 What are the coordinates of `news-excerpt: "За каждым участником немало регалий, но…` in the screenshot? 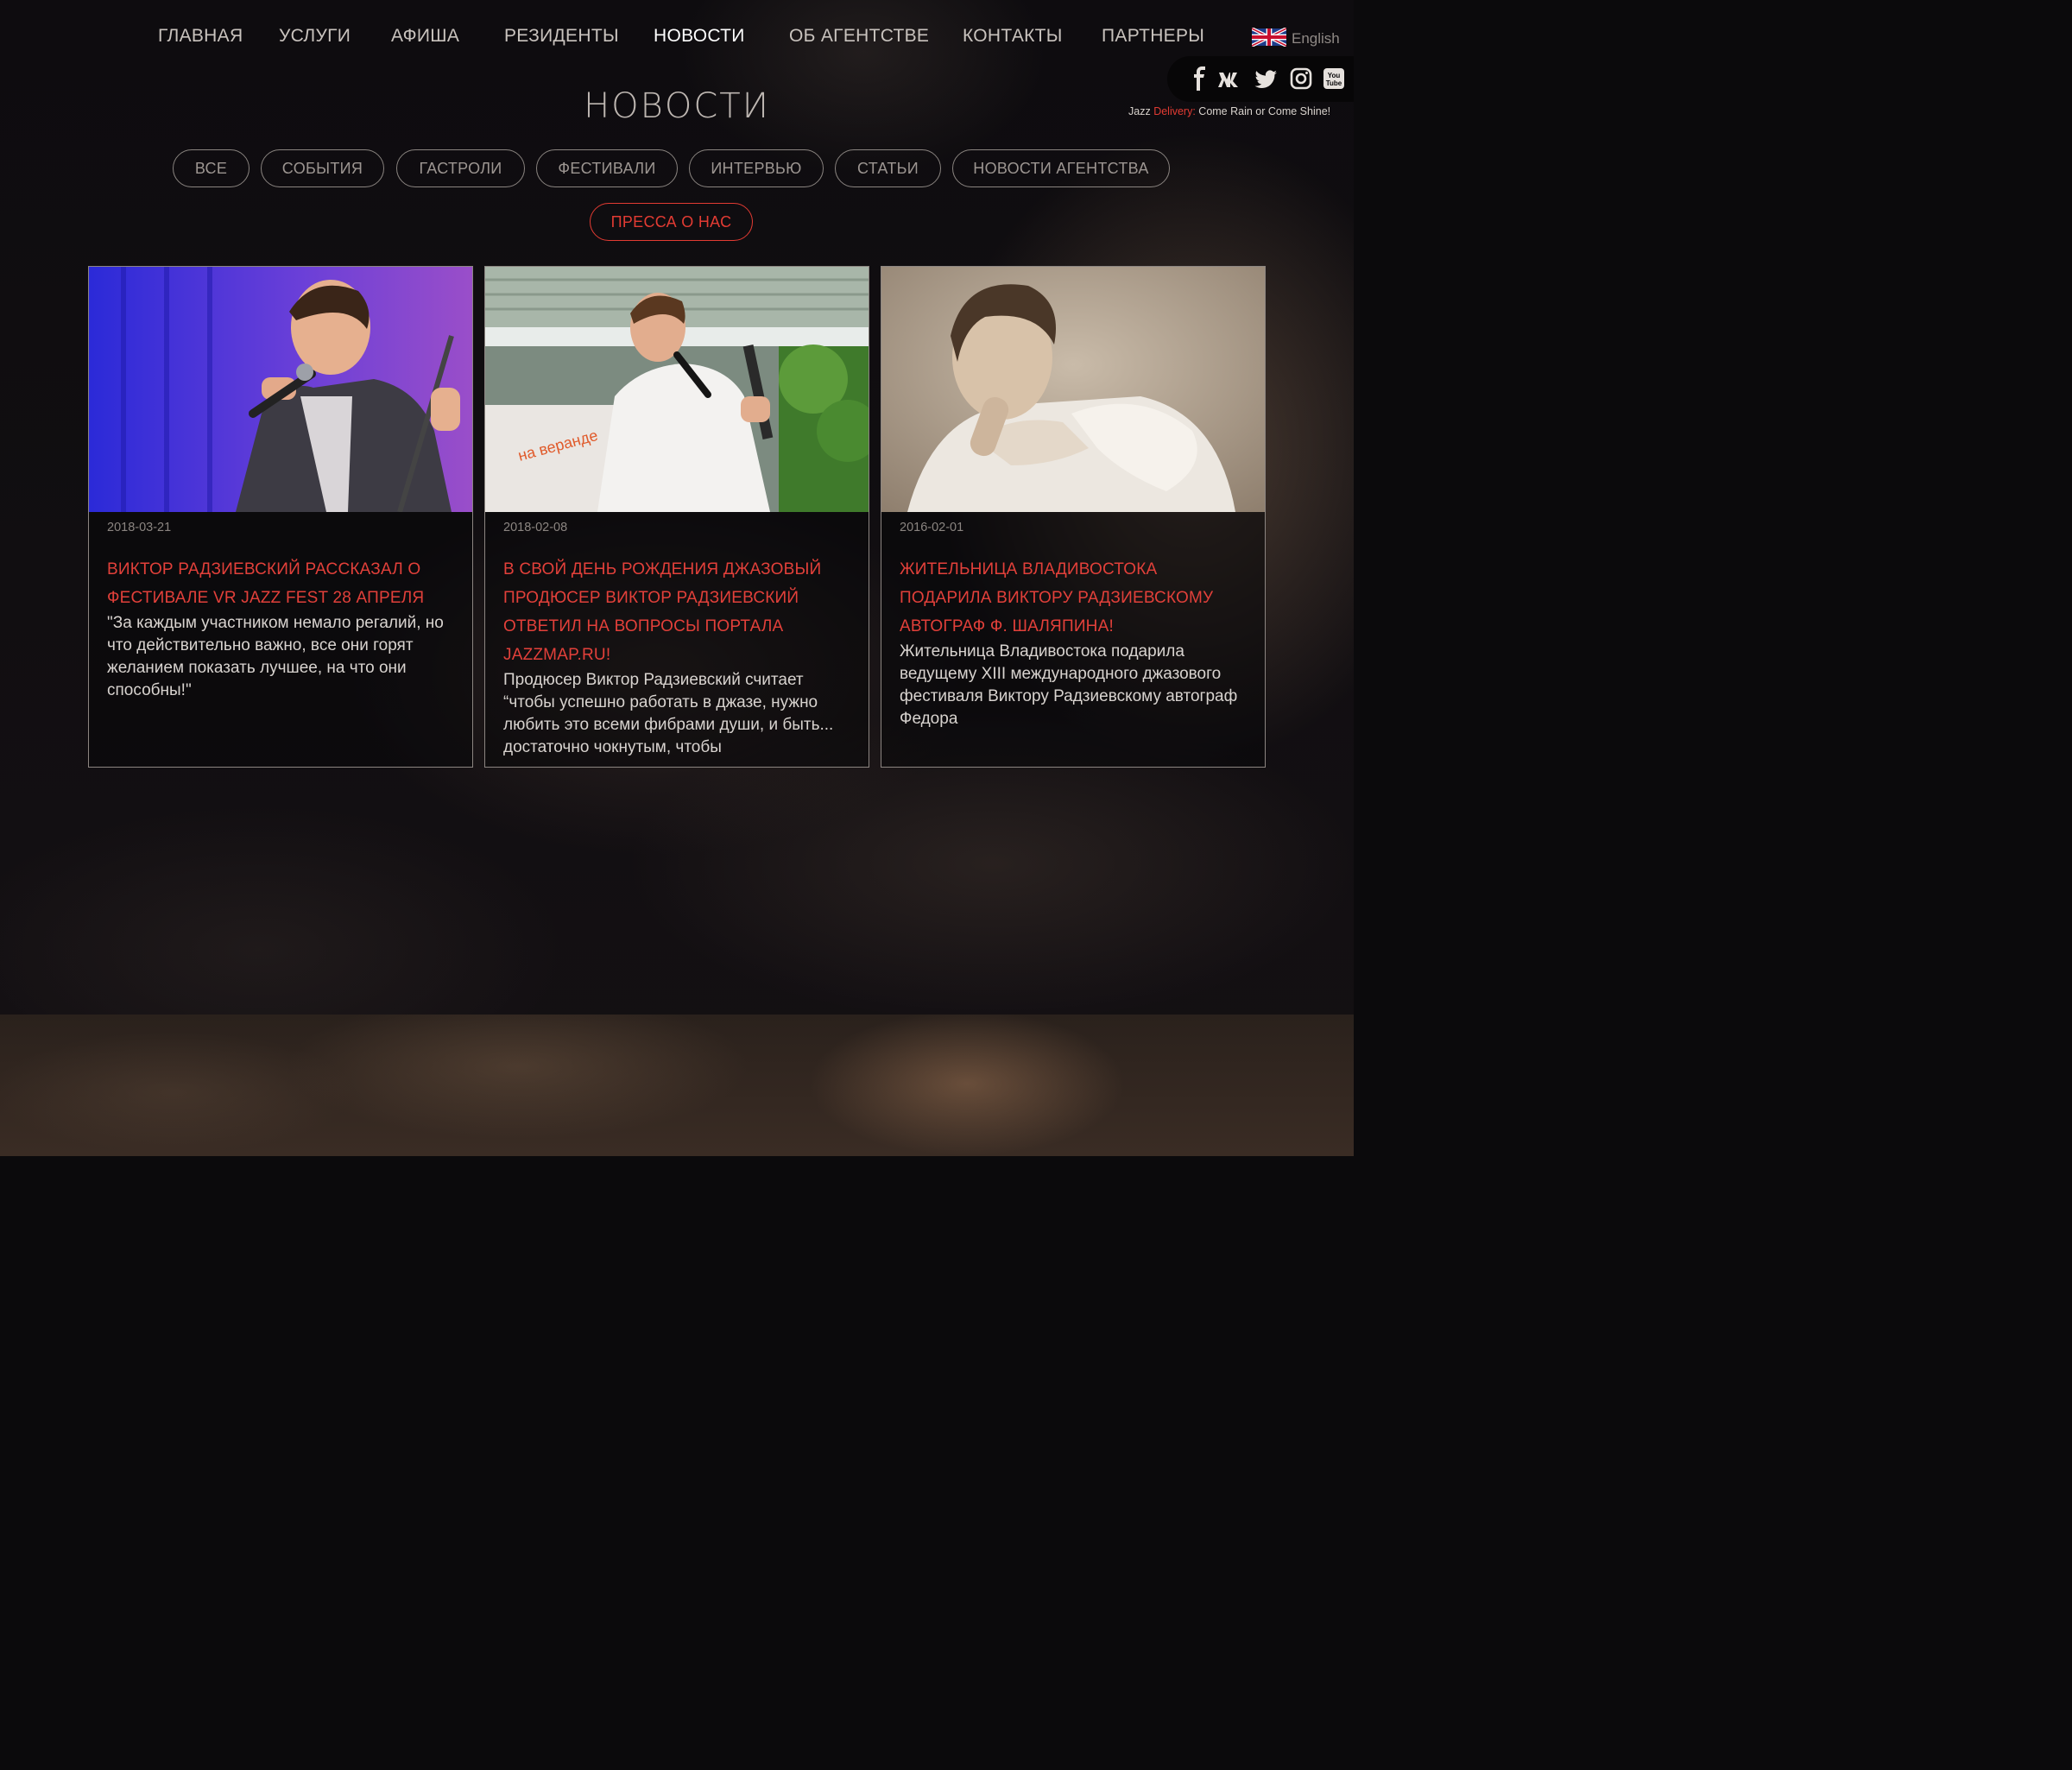 It's located at (275, 656).